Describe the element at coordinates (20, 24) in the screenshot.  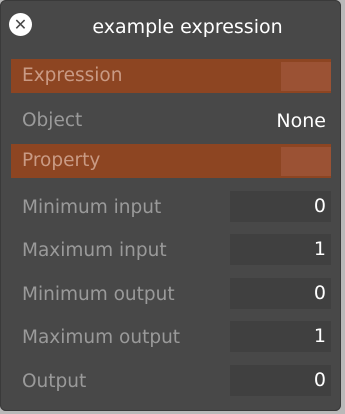
I see `close-icon: ✕` at that location.